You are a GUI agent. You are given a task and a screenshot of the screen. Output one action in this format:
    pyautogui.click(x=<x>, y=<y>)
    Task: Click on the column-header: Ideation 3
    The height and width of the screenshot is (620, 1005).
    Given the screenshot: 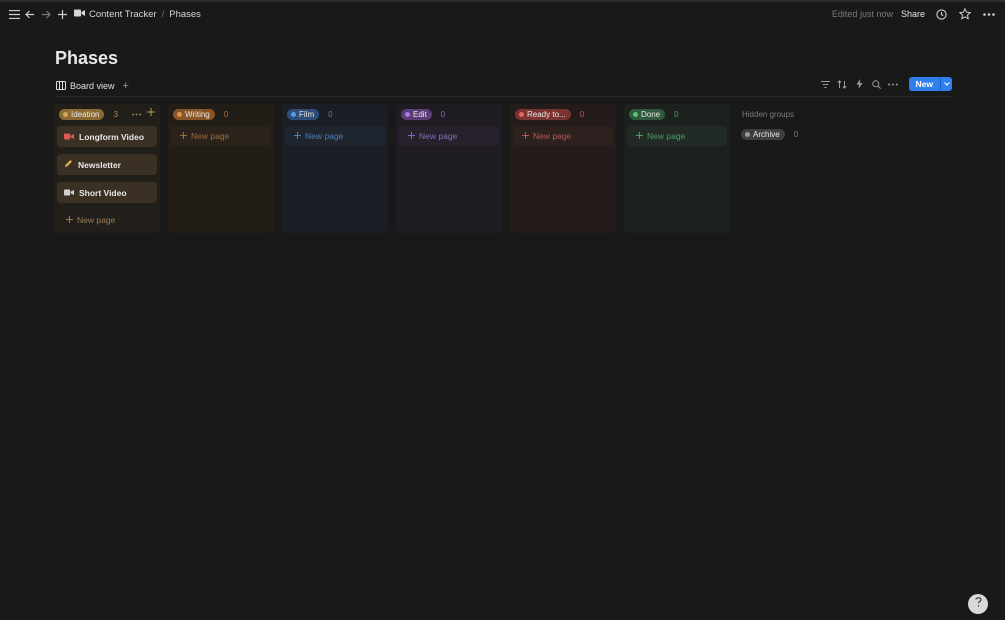 What is the action you would take?
    pyautogui.click(x=107, y=114)
    